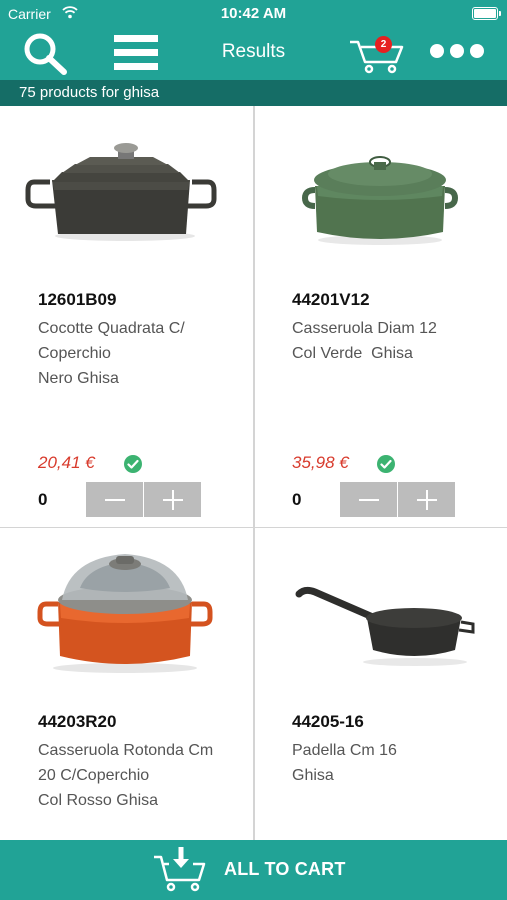 This screenshot has width=507, height=900. What do you see at coordinates (138, 353) in the screenshot?
I see `product-name: Cocotte Quadrata C/ Coperchio Nero Ghisa` at bounding box center [138, 353].